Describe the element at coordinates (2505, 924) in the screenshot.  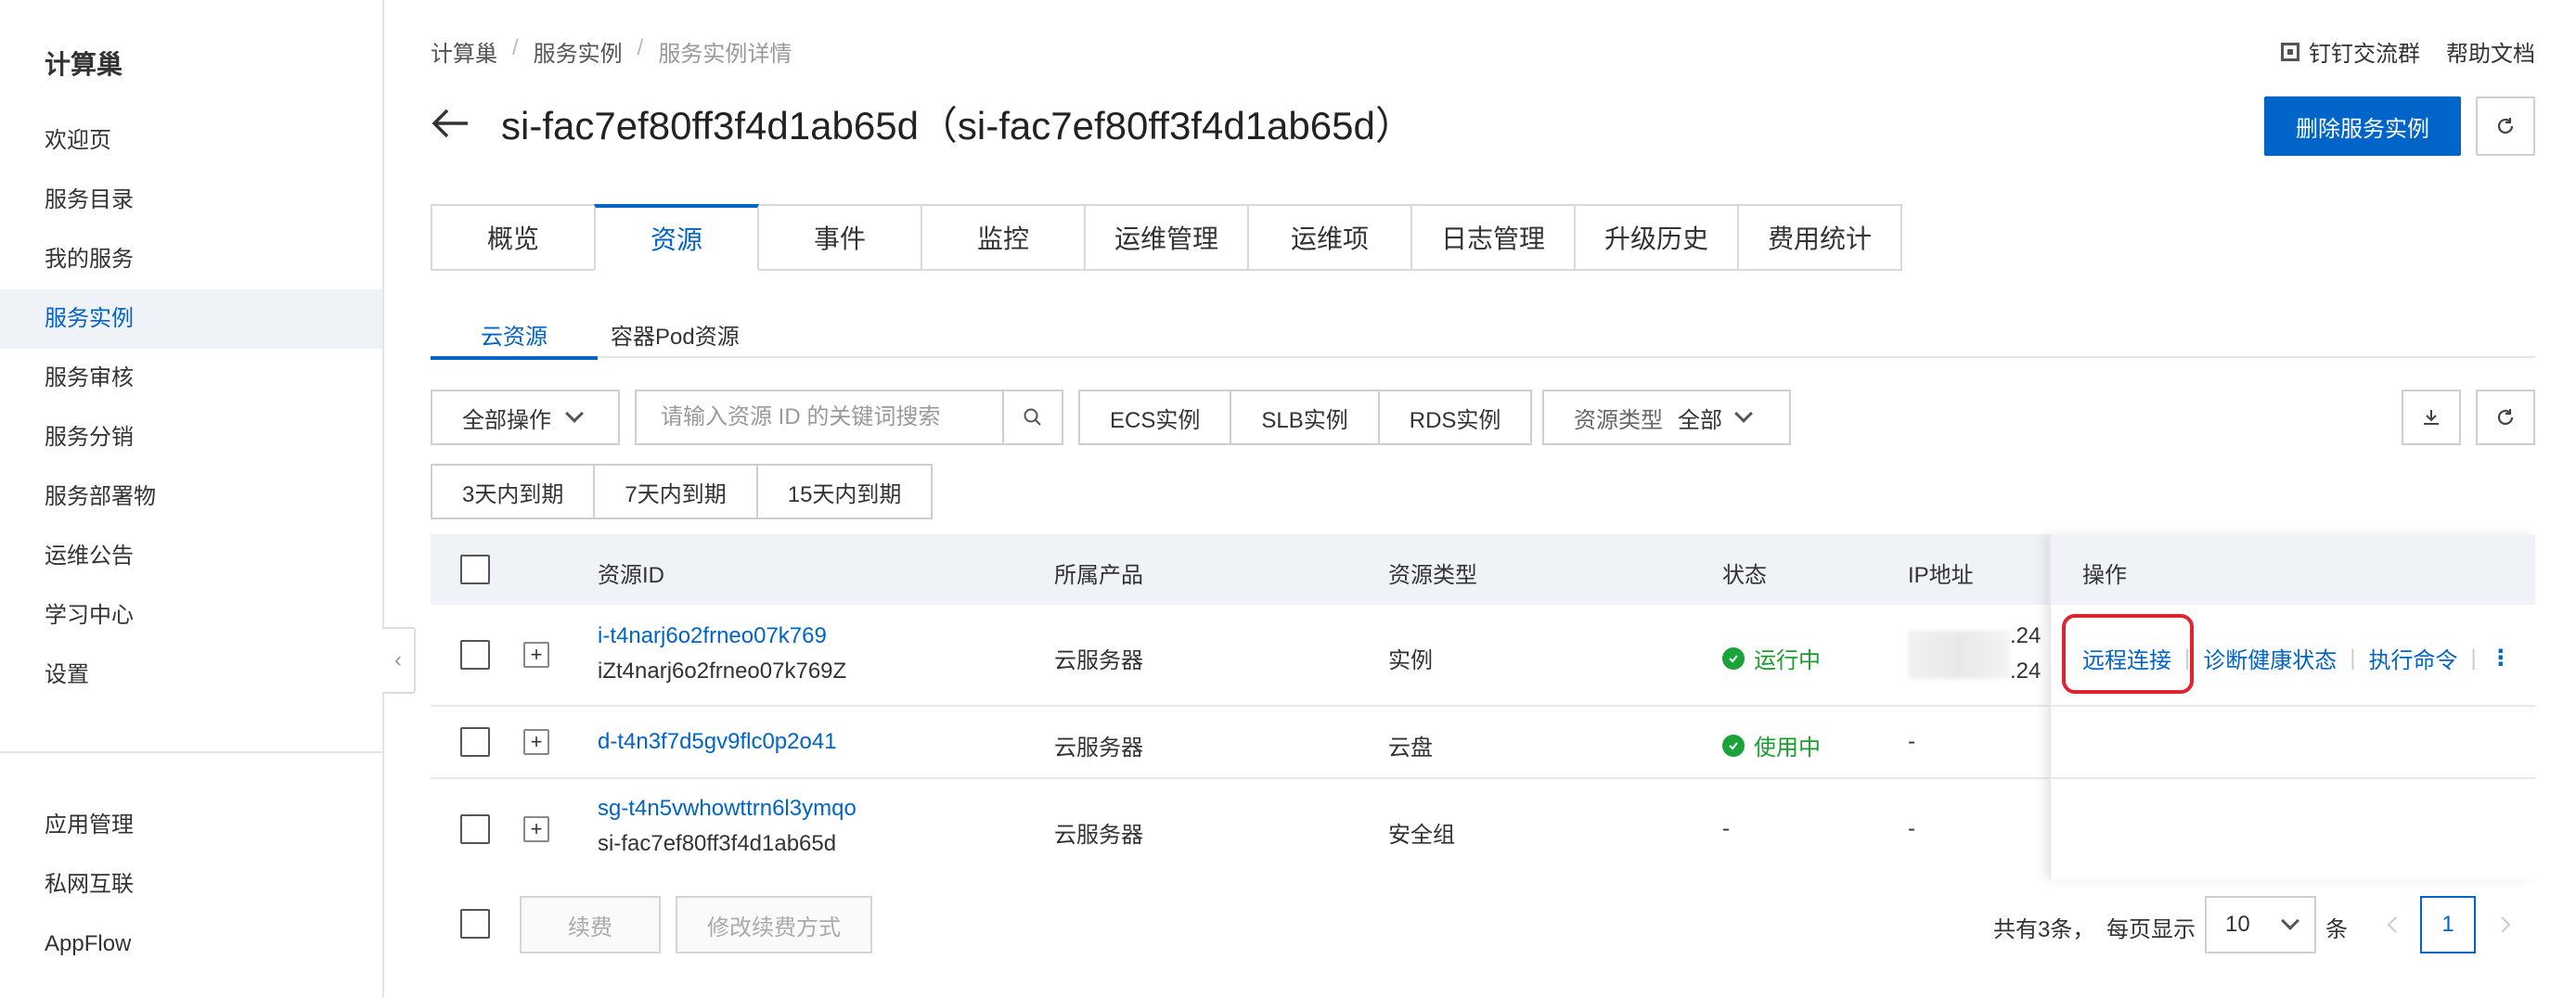
I see `next-page-button` at that location.